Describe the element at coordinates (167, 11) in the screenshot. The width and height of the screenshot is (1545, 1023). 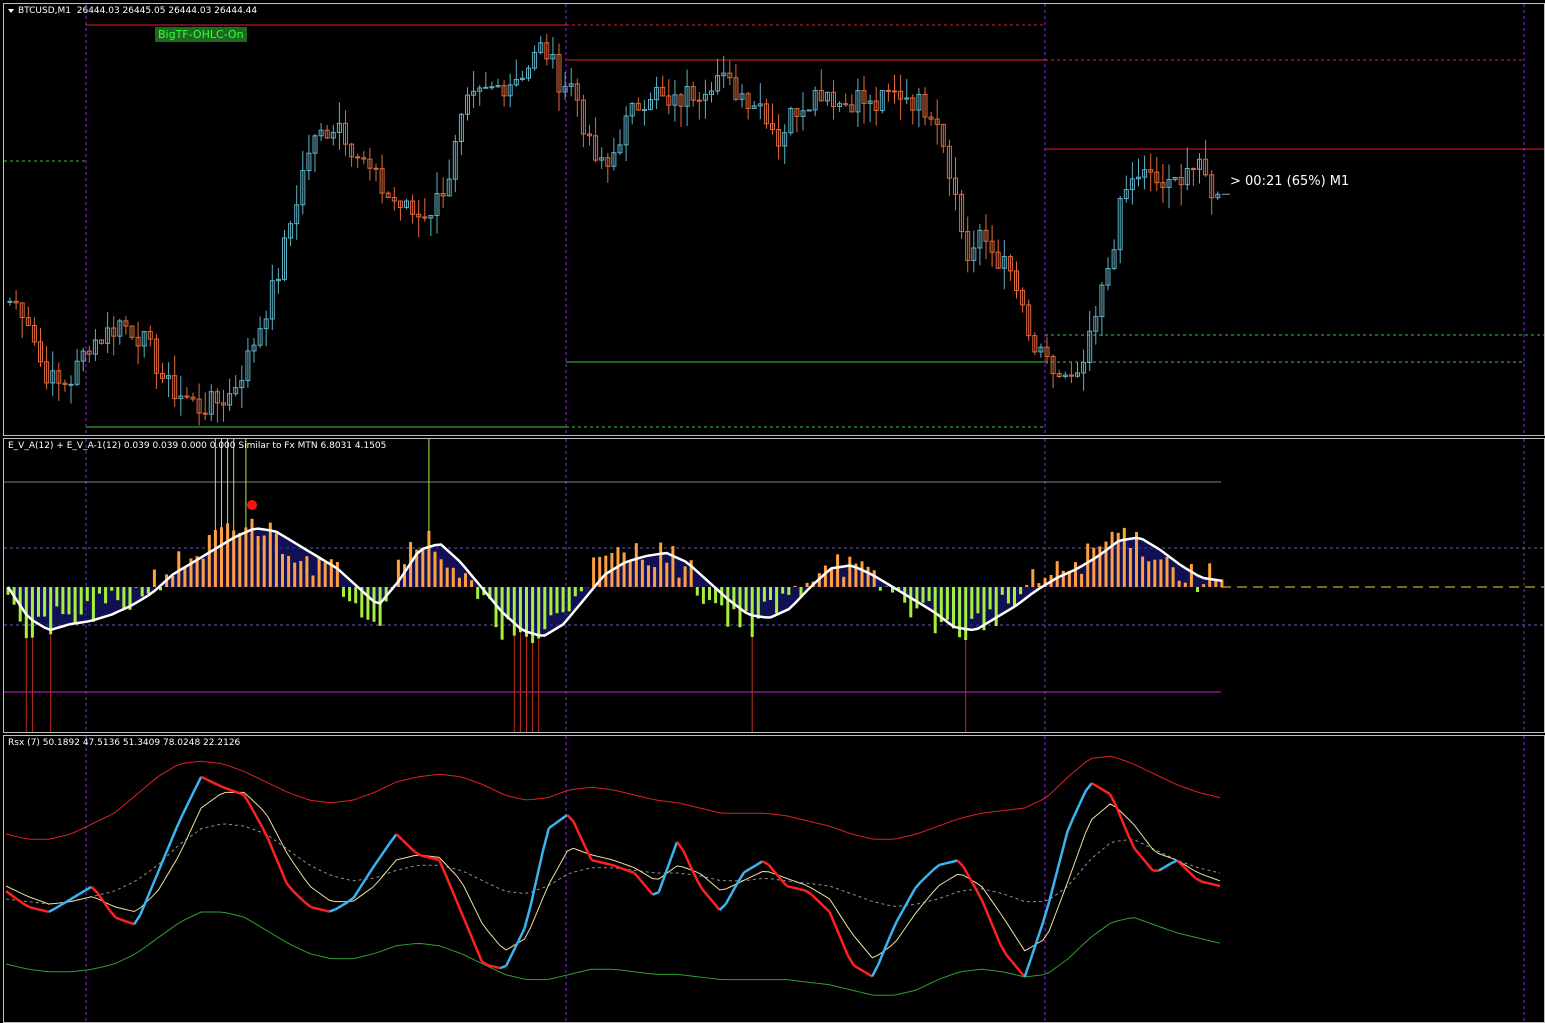
I see `ohlc-readout: 26444.03 26445.05 26444.03 26444.44` at that location.